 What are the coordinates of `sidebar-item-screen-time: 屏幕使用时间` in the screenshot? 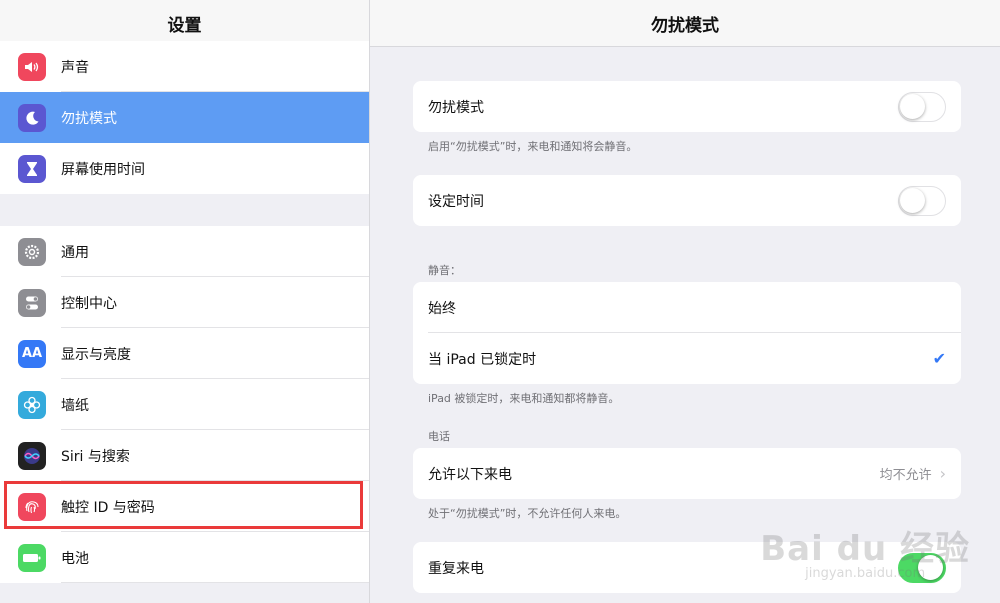 It's located at (184, 168).